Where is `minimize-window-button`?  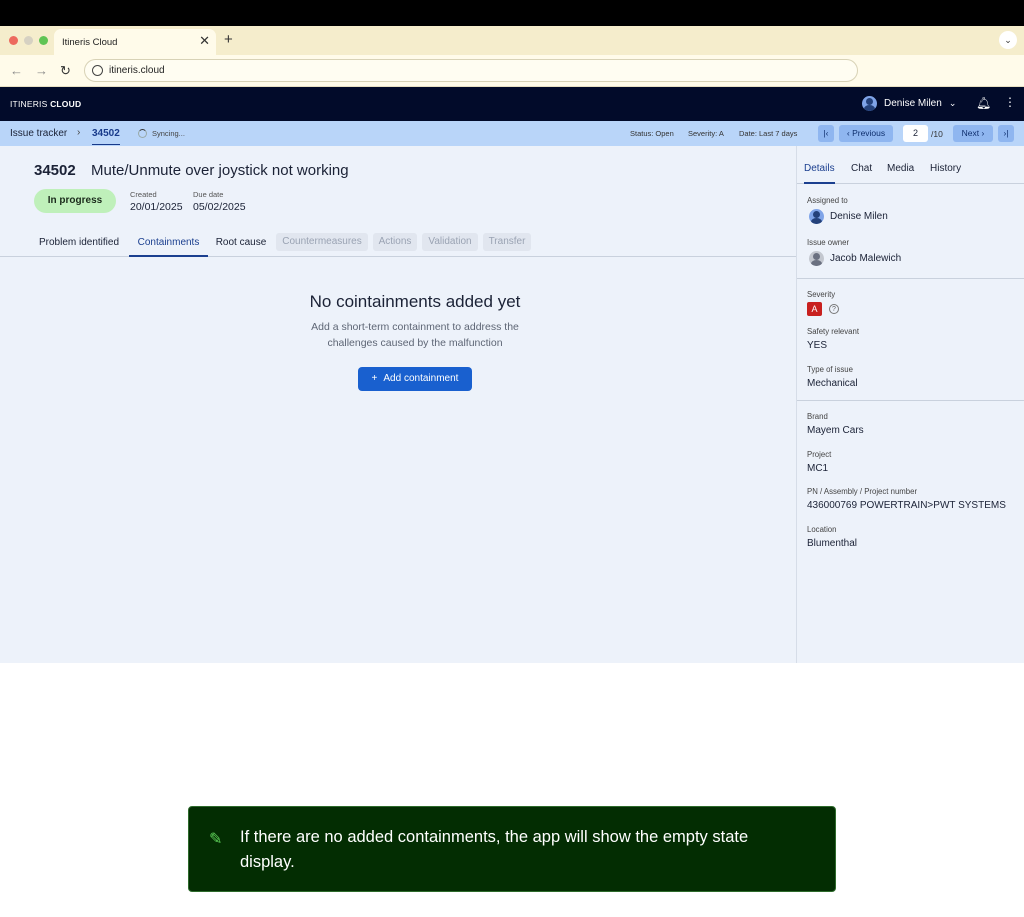 minimize-window-button is located at coordinates (28, 40).